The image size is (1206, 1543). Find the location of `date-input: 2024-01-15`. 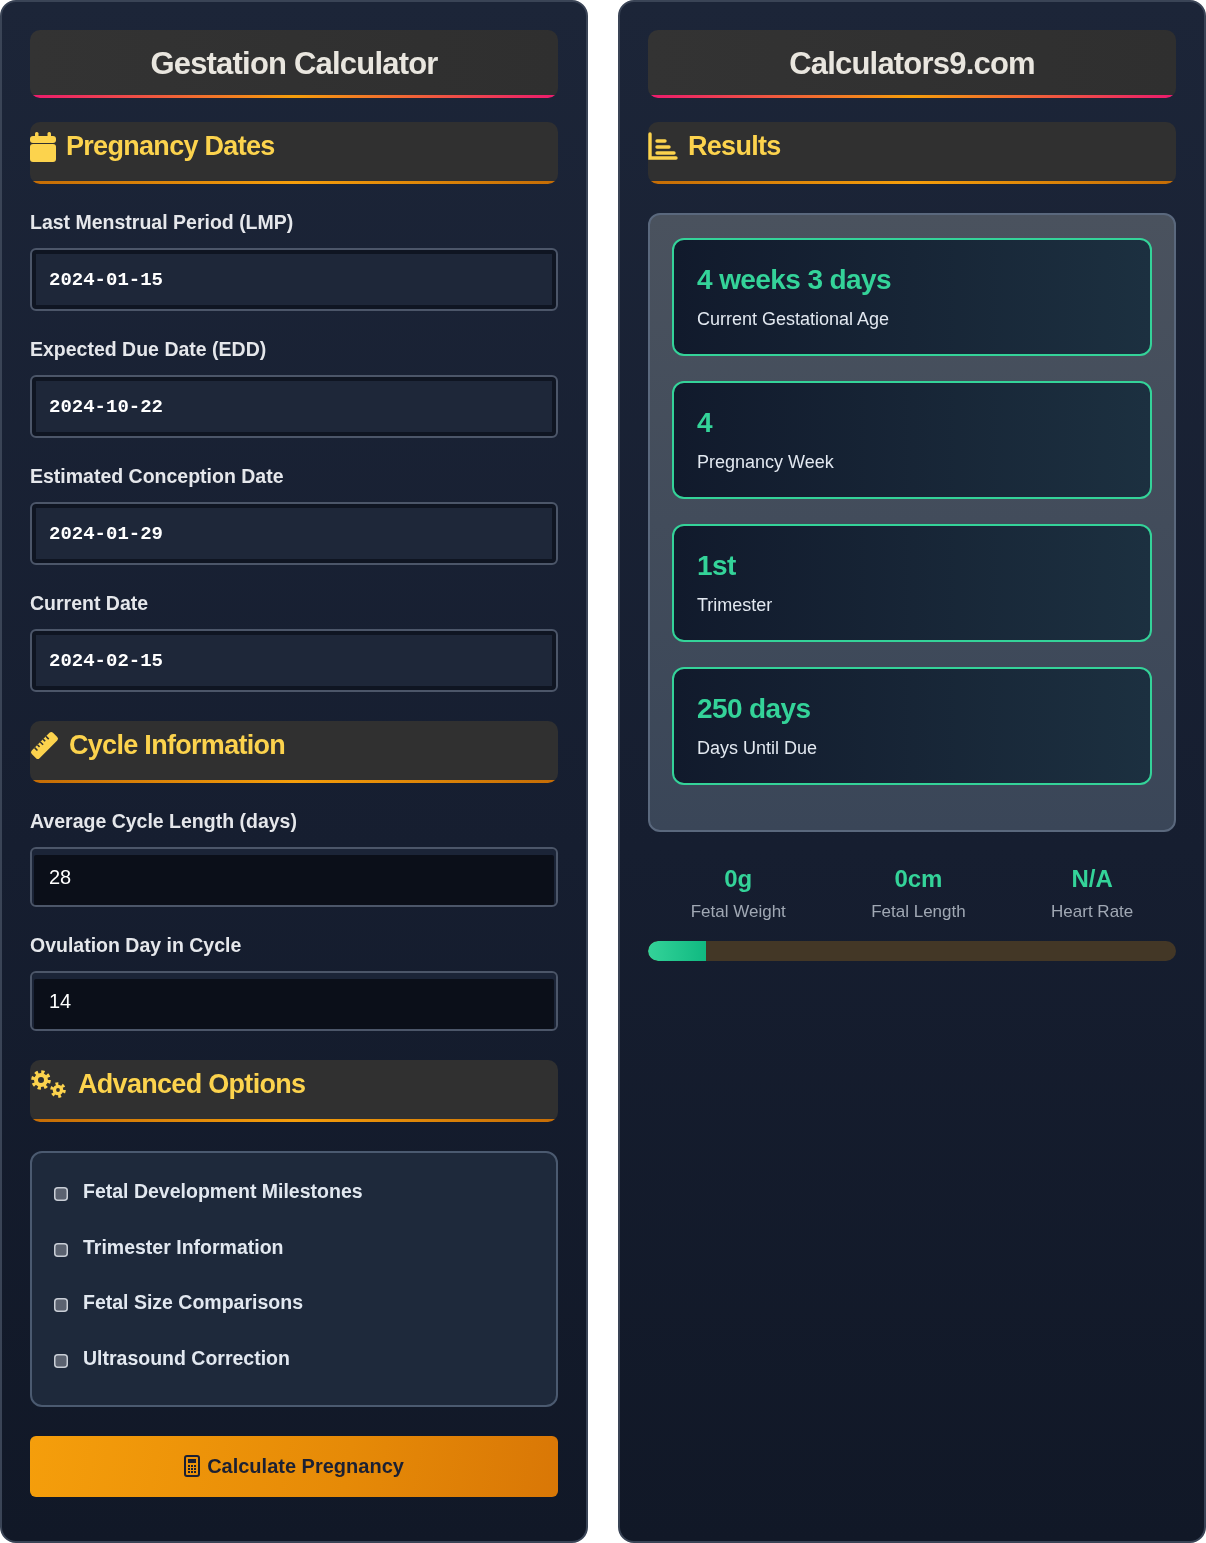

date-input: 2024-01-15 is located at coordinates (294, 279).